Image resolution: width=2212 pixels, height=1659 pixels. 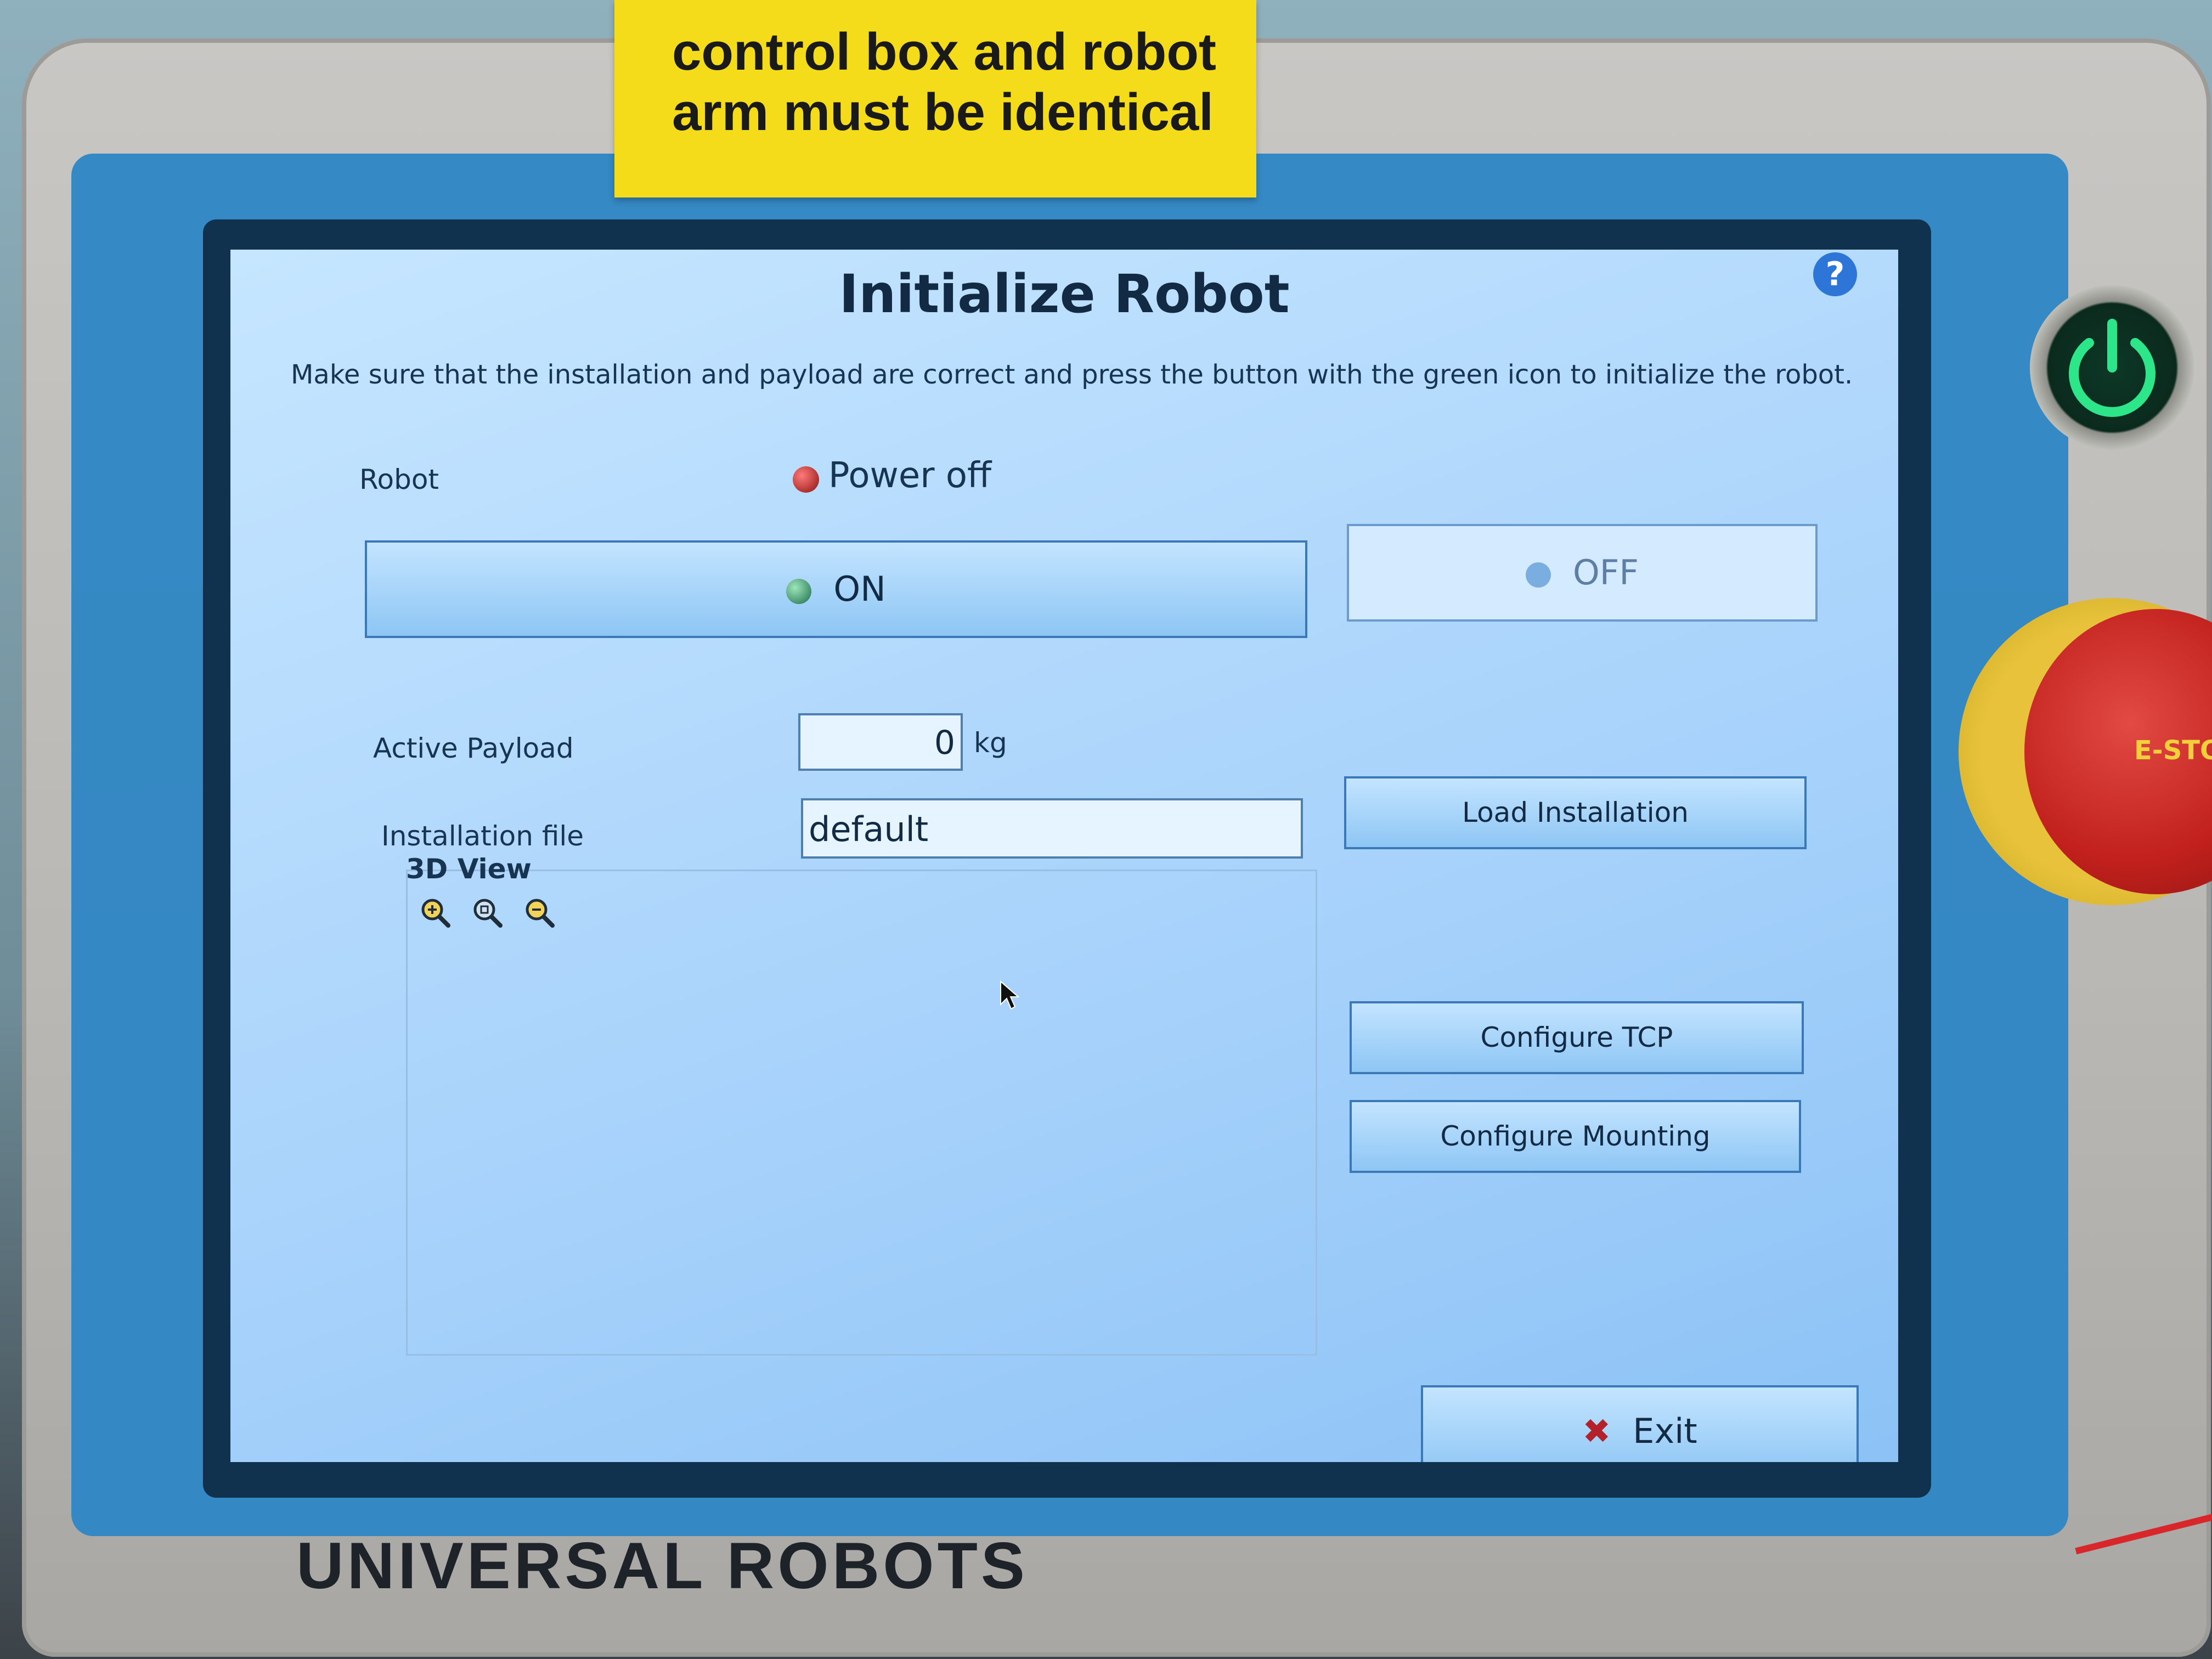 What do you see at coordinates (1052, 828) in the screenshot?
I see `installation-file-field: default` at bounding box center [1052, 828].